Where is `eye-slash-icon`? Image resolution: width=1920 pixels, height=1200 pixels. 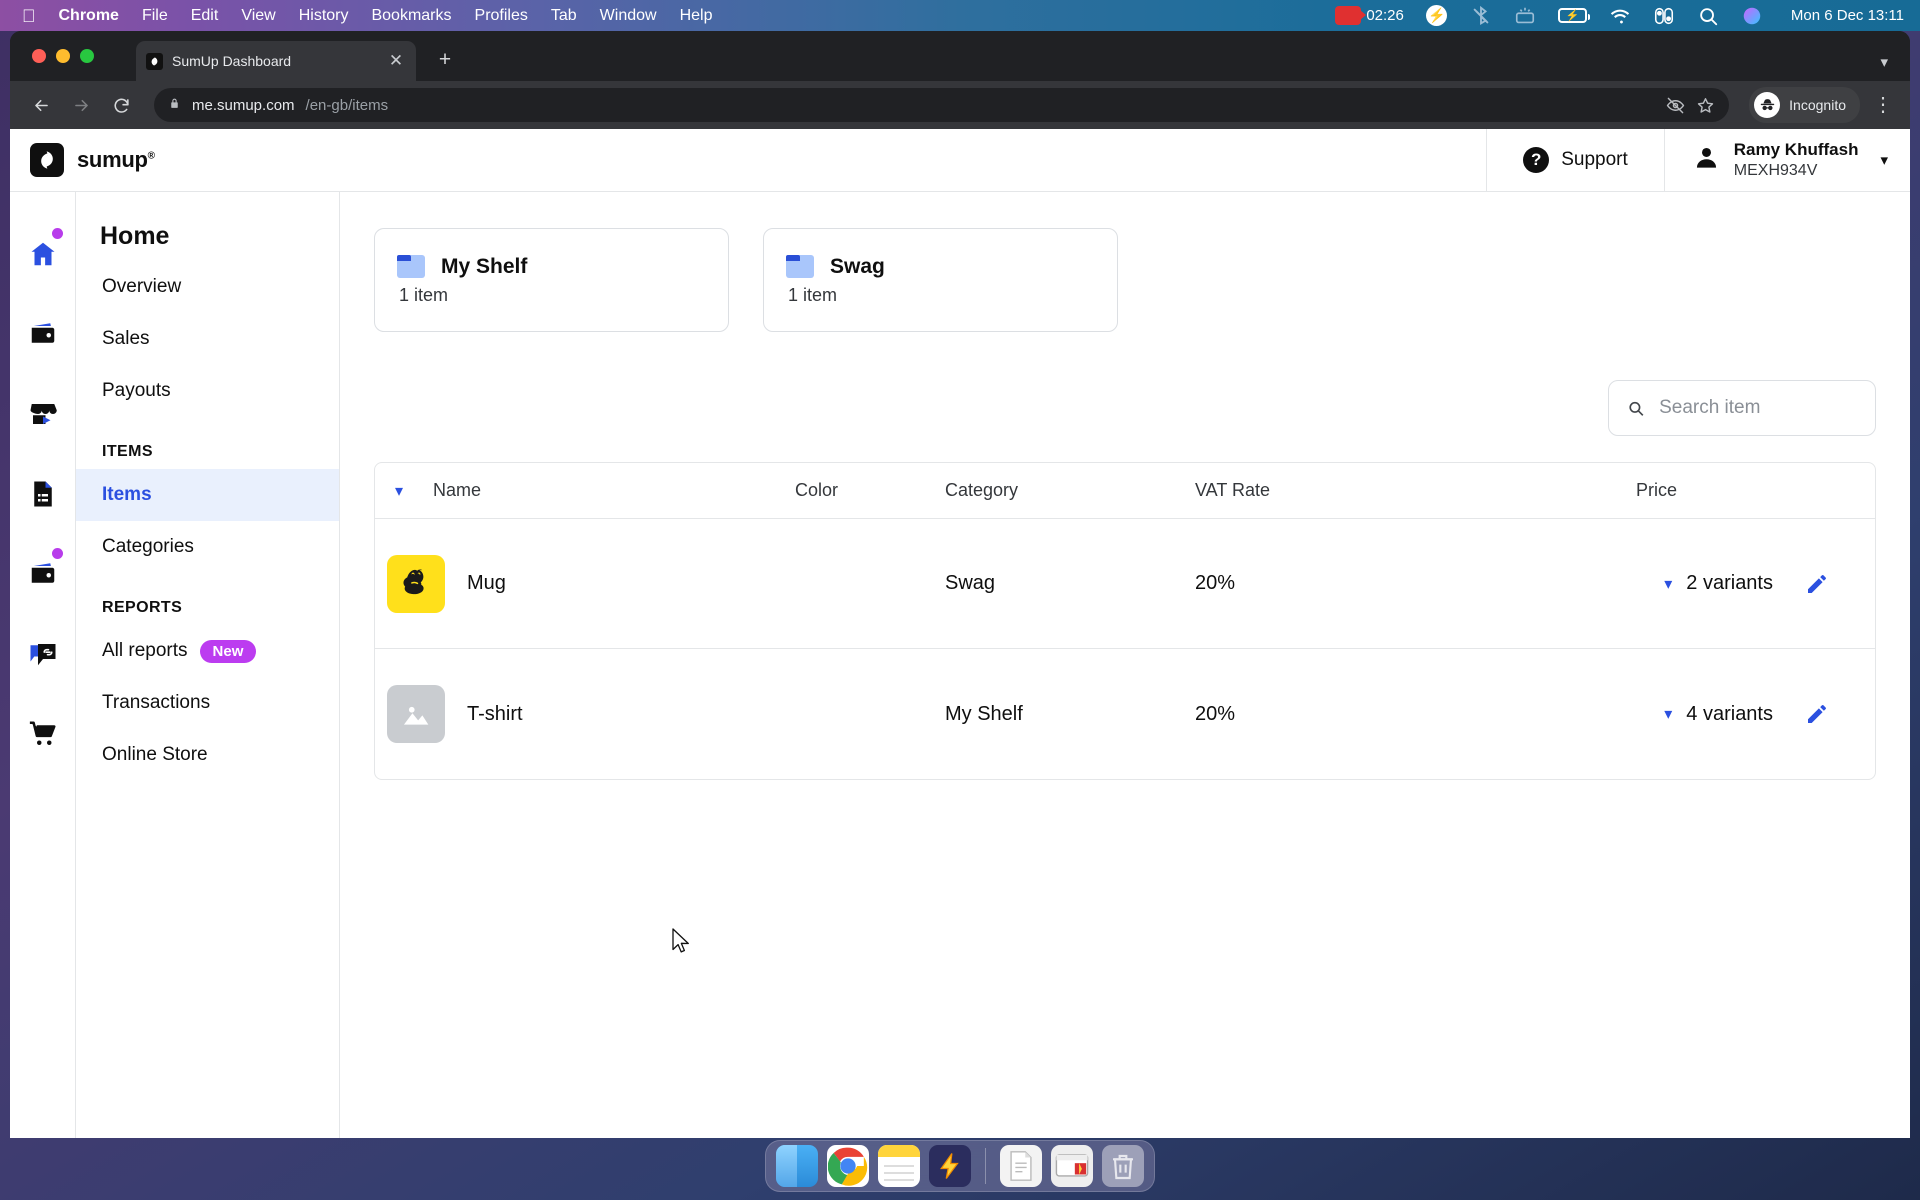
eye-slash-icon is located at coordinates (1675, 105).